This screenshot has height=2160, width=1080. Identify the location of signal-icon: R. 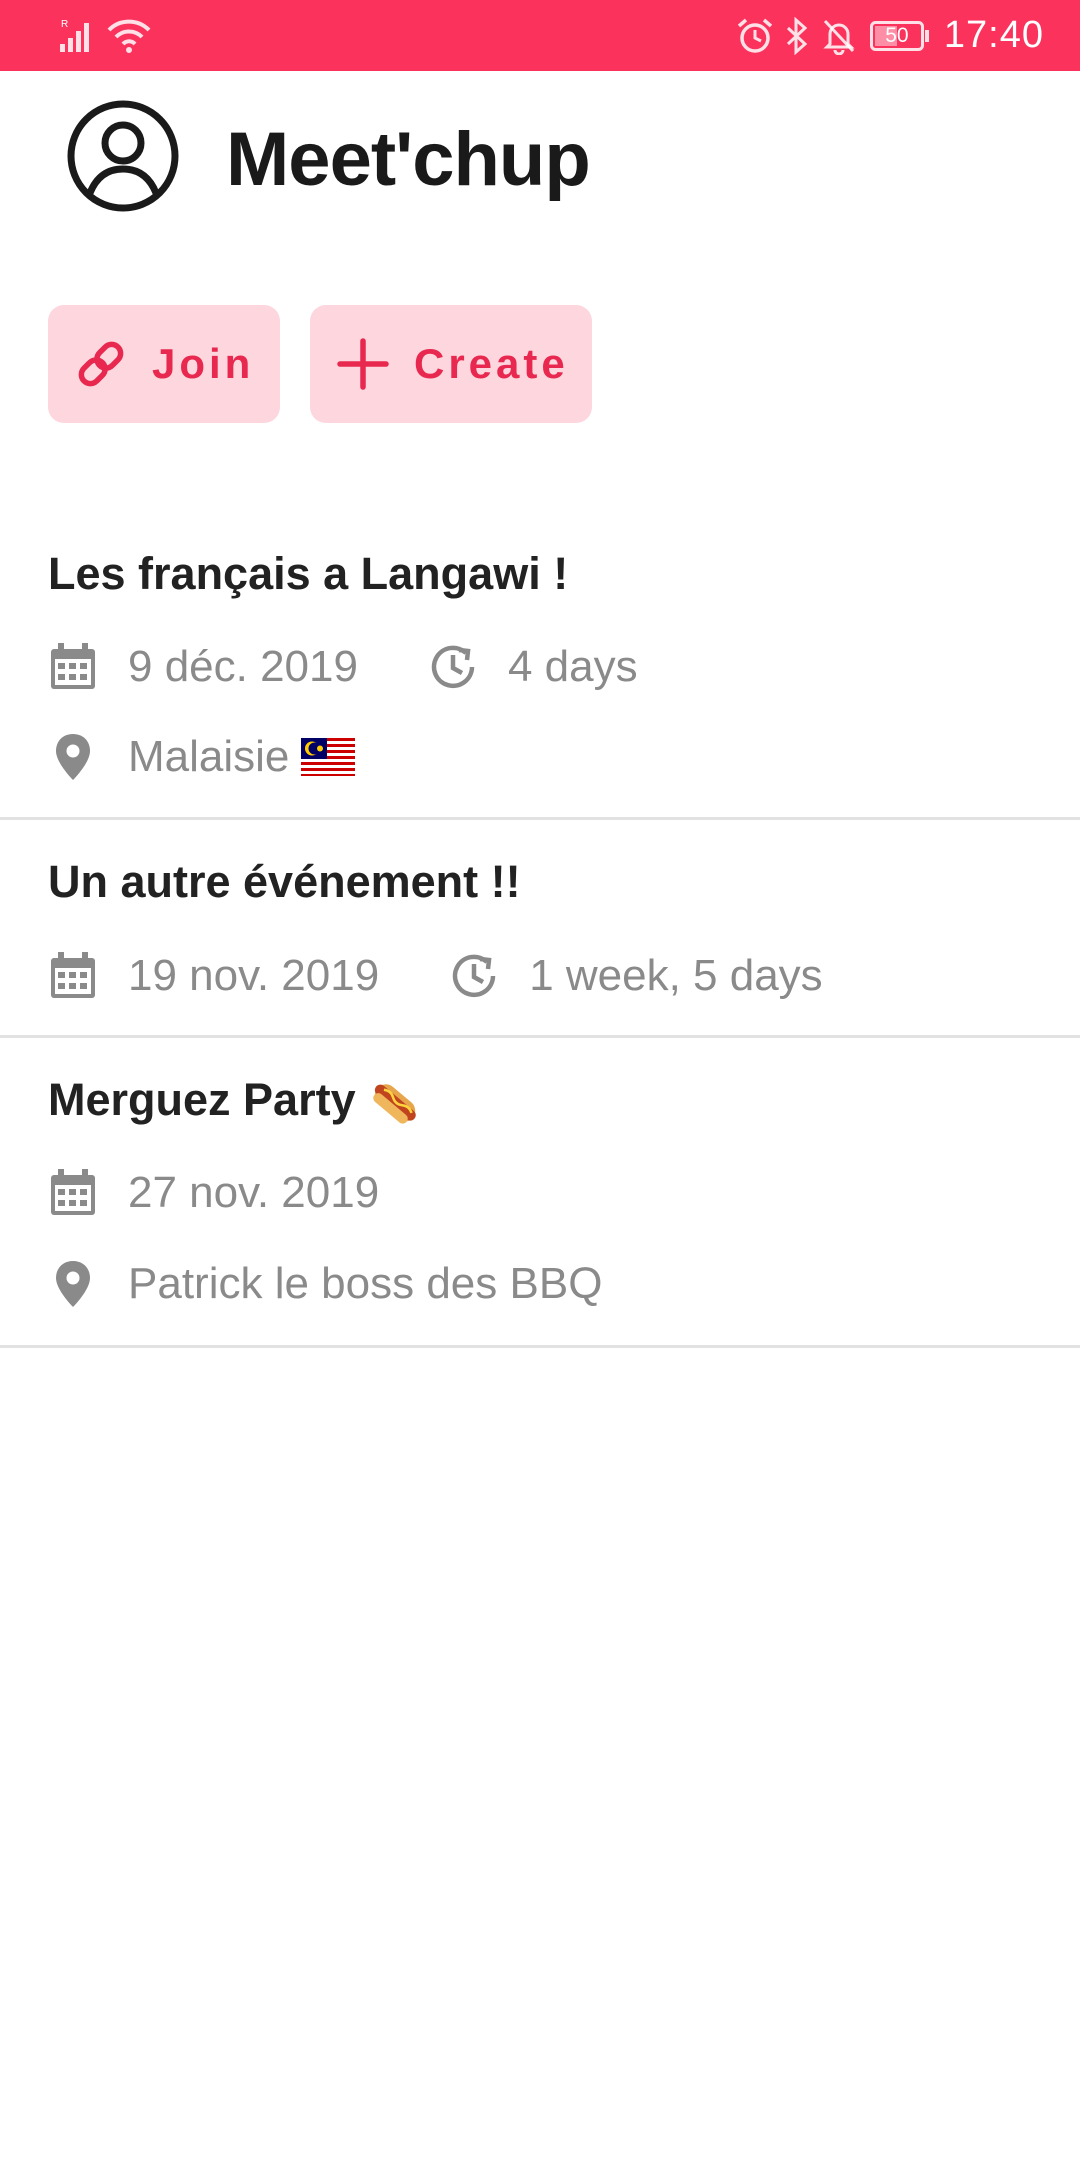
(74, 35).